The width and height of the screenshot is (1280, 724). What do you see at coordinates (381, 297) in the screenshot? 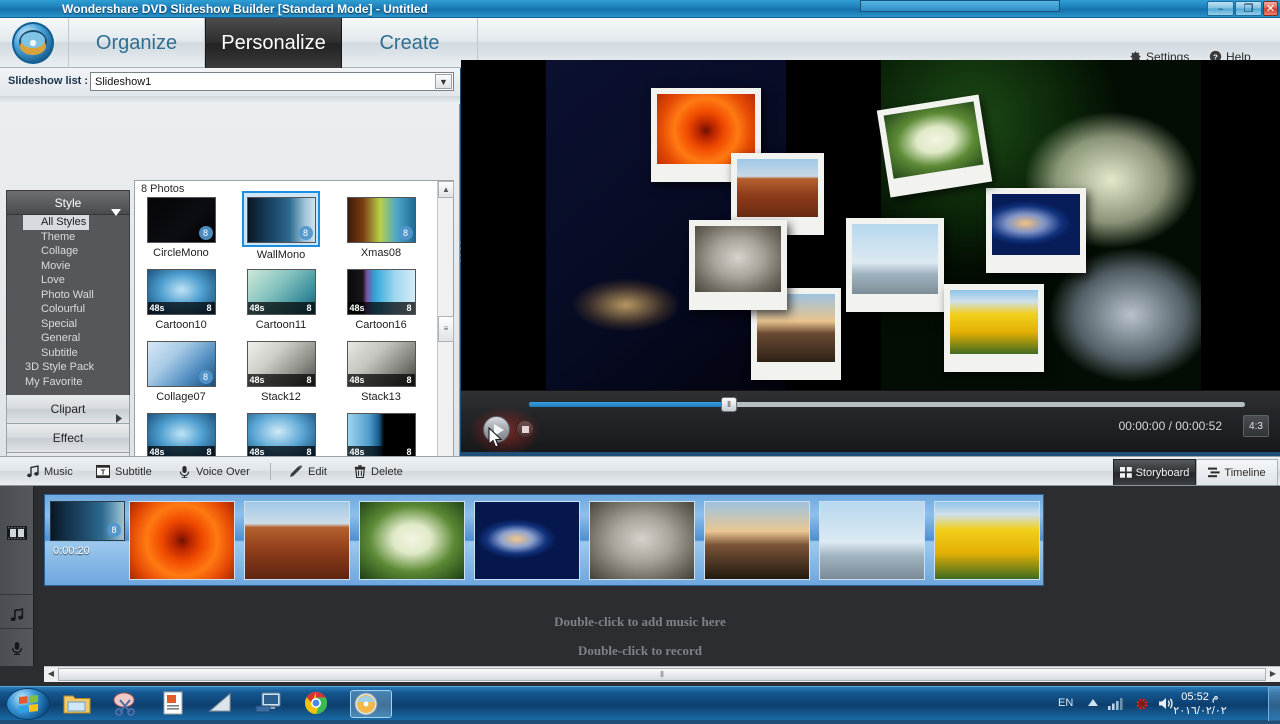
I see `style-thumbnail-cartoon16: 48s 8 Cartoon16` at bounding box center [381, 297].